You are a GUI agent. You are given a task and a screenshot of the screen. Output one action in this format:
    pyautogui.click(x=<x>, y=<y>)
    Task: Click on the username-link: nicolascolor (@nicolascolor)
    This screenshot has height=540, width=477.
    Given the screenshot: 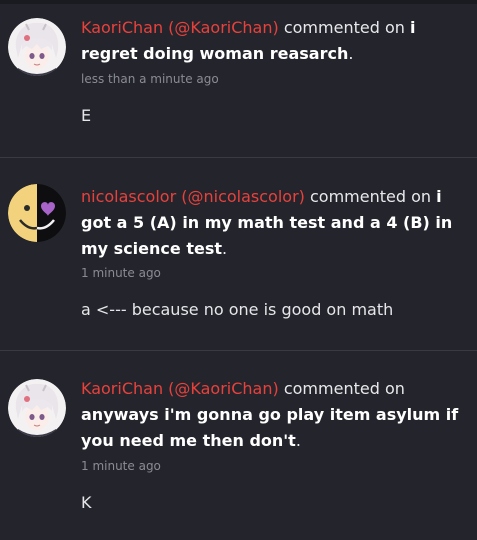 What is the action you would take?
    pyautogui.click(x=193, y=196)
    